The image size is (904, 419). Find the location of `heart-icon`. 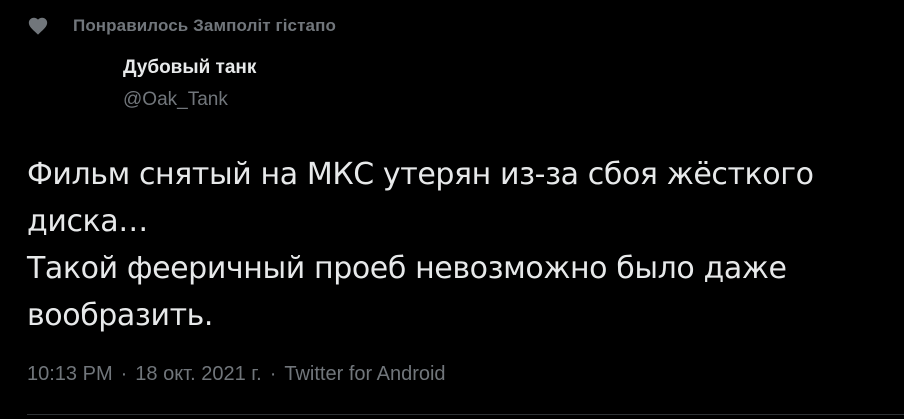

heart-icon is located at coordinates (38, 26).